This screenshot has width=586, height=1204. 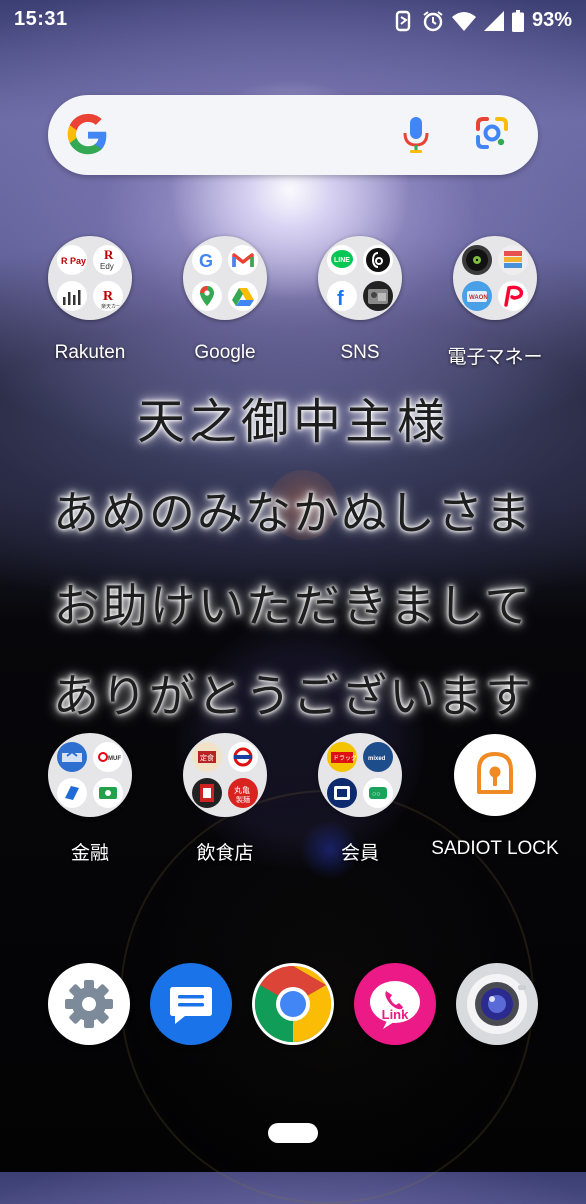 What do you see at coordinates (243, 757) in the screenshot?
I see `restaurant-app-icon` at bounding box center [243, 757].